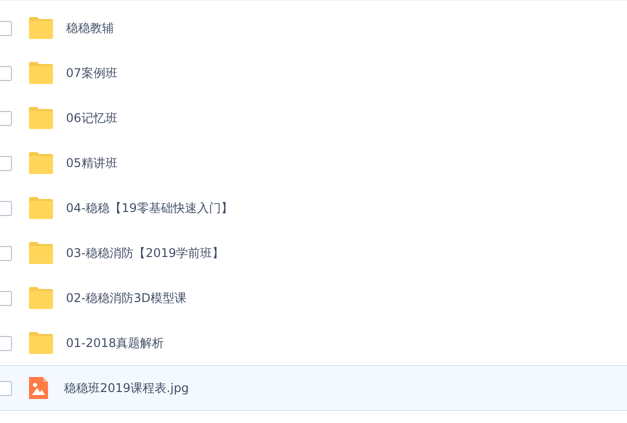 The height and width of the screenshot is (423, 627). What do you see at coordinates (126, 388) in the screenshot?
I see `file-name: 稳稳班2019课程表.jpg` at bounding box center [126, 388].